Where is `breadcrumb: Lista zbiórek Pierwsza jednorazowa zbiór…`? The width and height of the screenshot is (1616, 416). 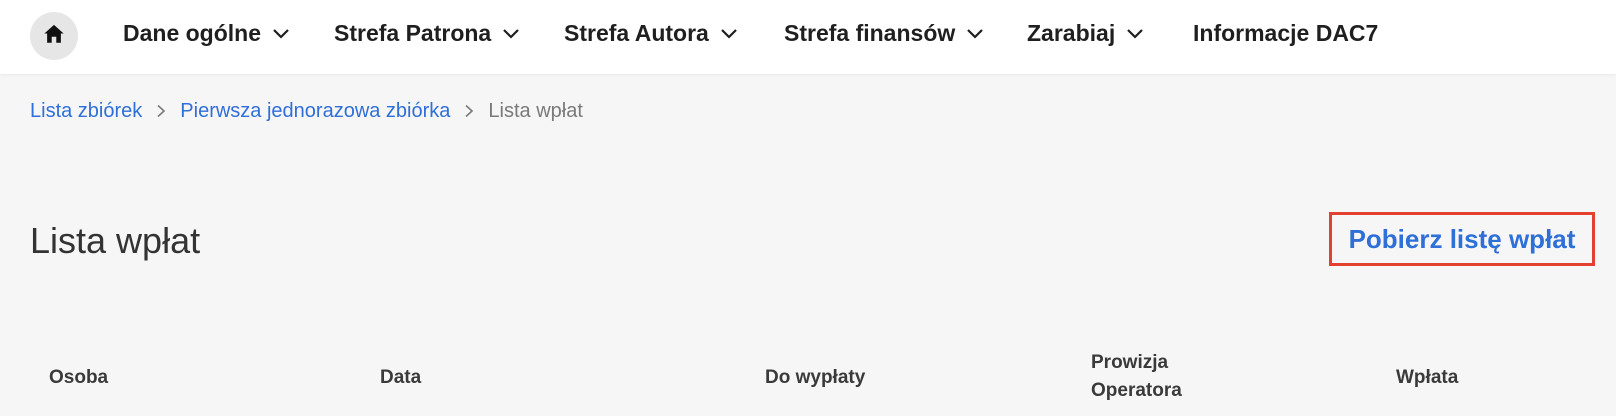
breadcrumb: Lista zbiórek Pierwsza jednorazowa zbiór… is located at coordinates (306, 111).